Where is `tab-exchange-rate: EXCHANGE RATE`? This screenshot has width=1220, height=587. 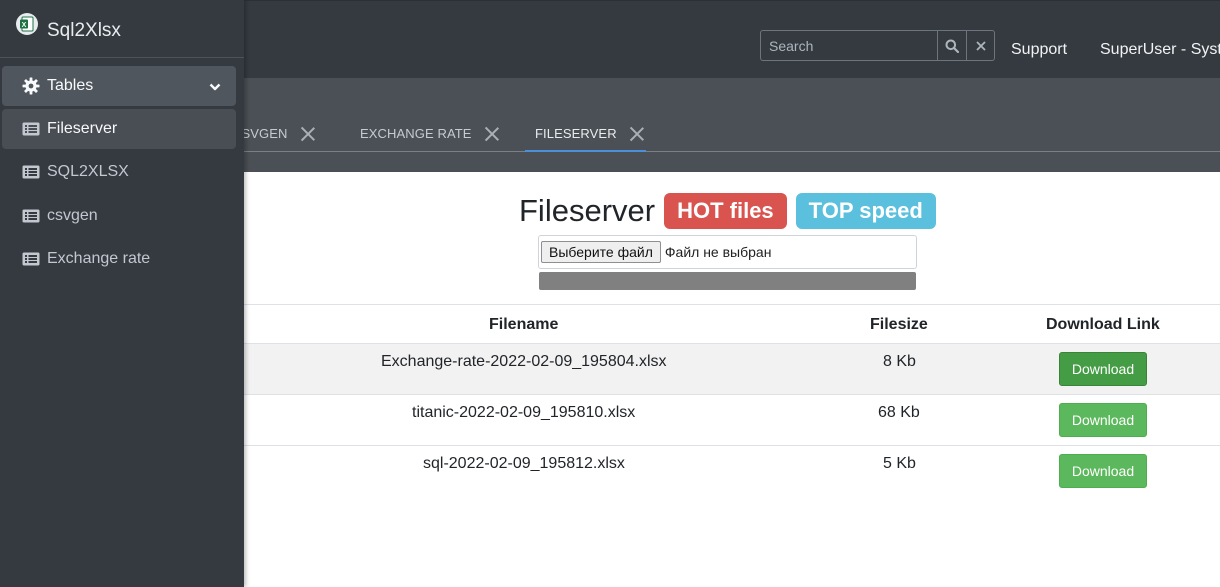 tab-exchange-rate: EXCHANGE RATE is located at coordinates (429, 138).